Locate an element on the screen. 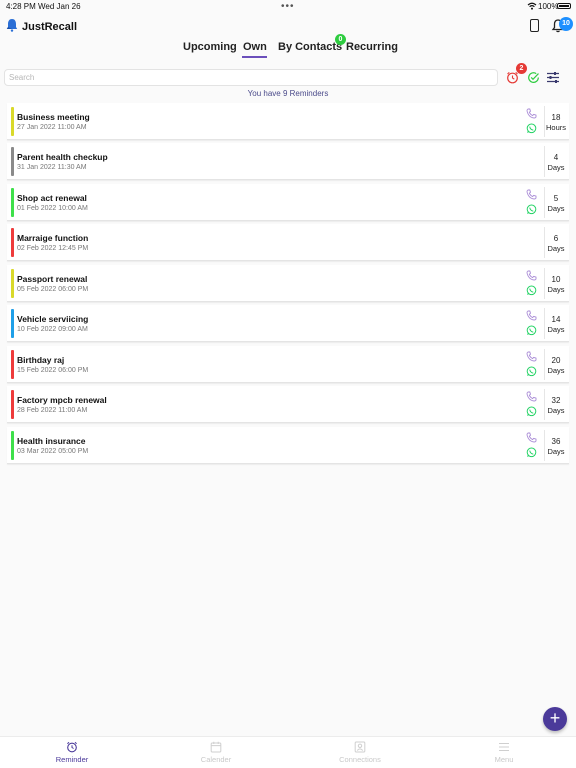  wifi-icon is located at coordinates (532, 6).